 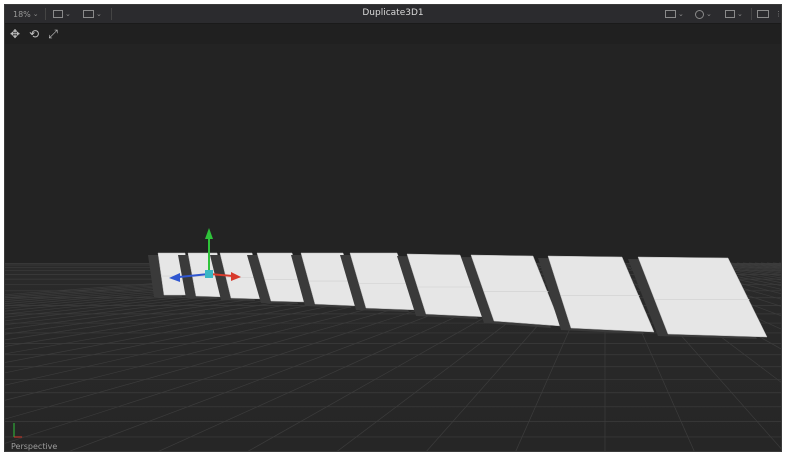 I want to click on gizmo-y-arrow-icon, so click(x=209, y=233).